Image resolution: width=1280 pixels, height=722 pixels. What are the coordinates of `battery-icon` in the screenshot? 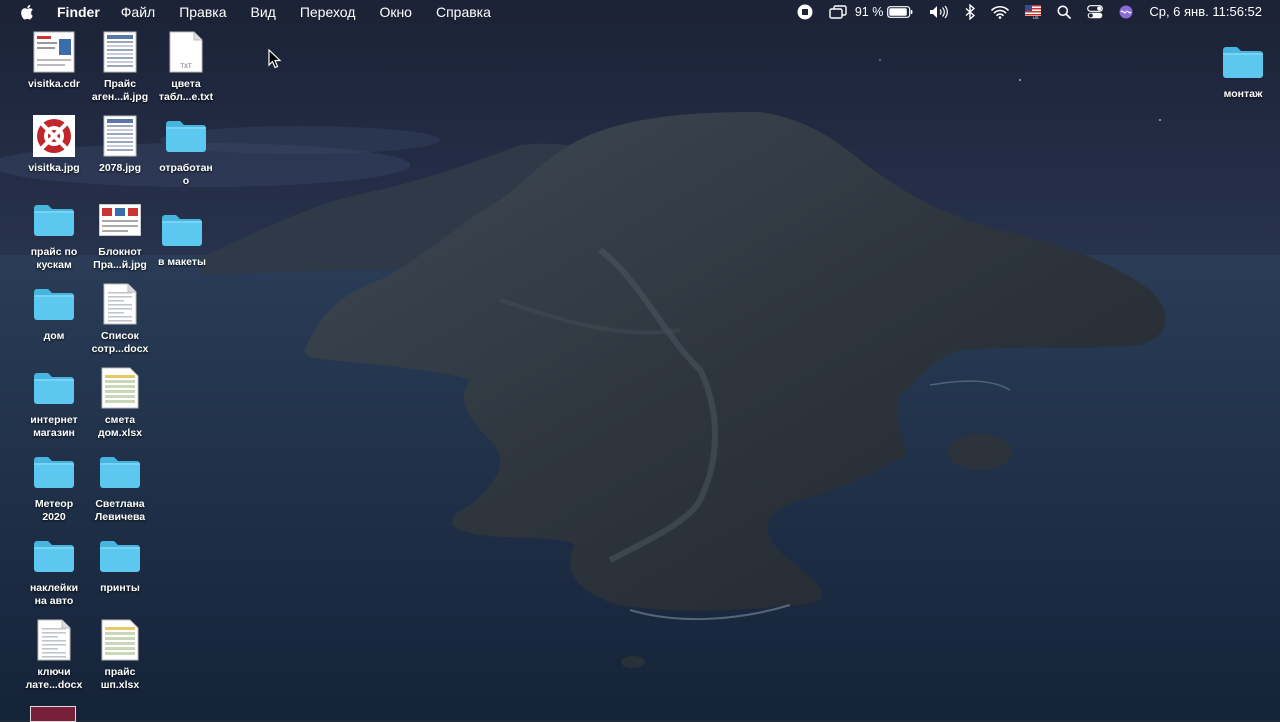 It's located at (900, 12).